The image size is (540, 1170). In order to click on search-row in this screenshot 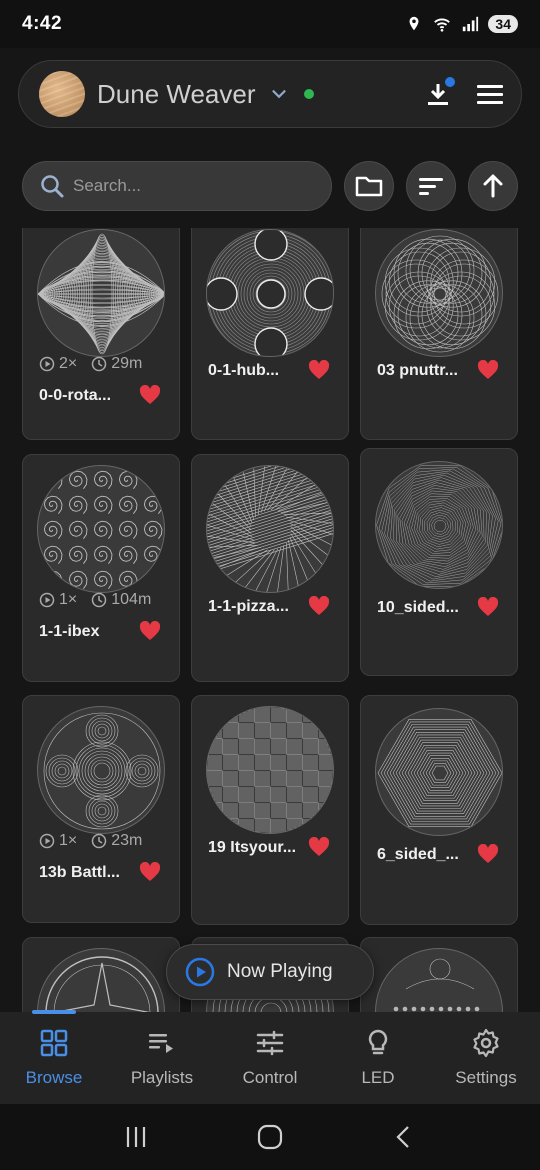, I will do `click(271, 186)`.